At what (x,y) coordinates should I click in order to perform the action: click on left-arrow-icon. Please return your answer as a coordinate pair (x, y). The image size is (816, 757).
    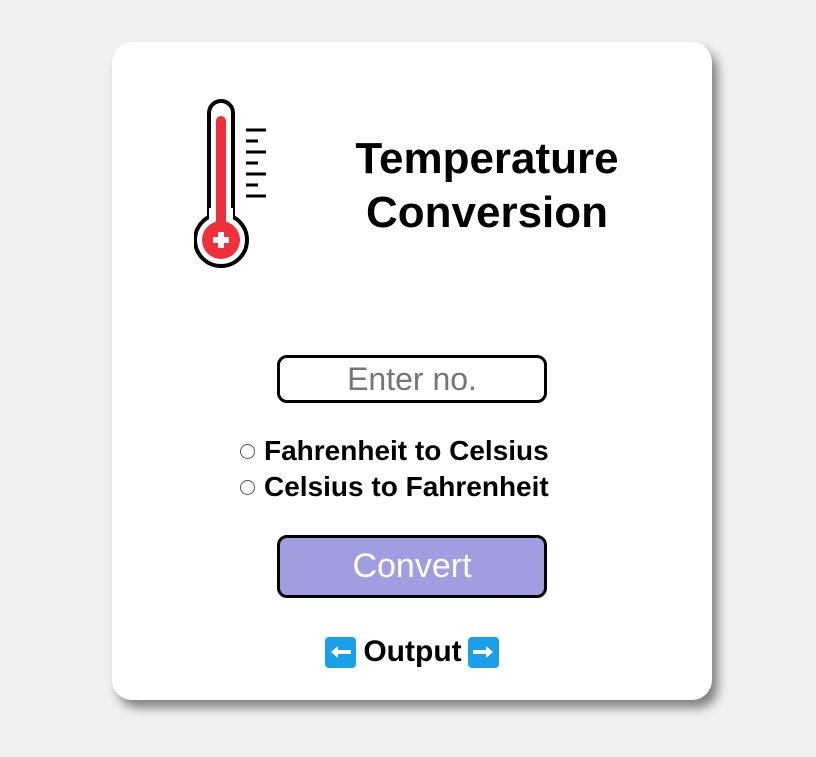
    Looking at the image, I should click on (341, 652).